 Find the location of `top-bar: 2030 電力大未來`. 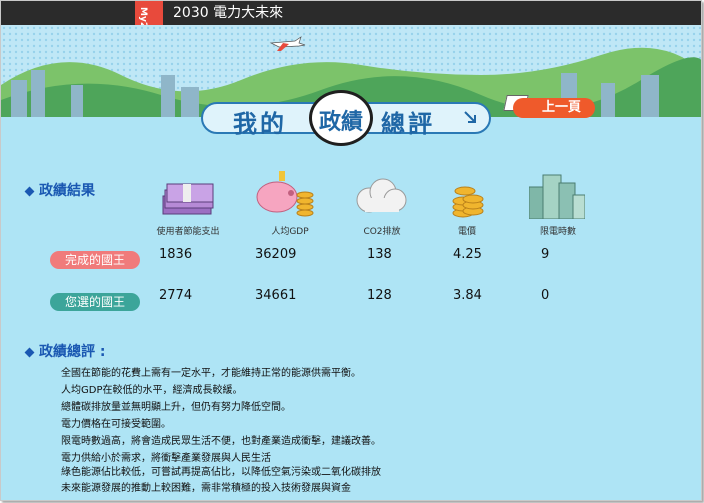

top-bar: 2030 電力大未來 is located at coordinates (351, 13).